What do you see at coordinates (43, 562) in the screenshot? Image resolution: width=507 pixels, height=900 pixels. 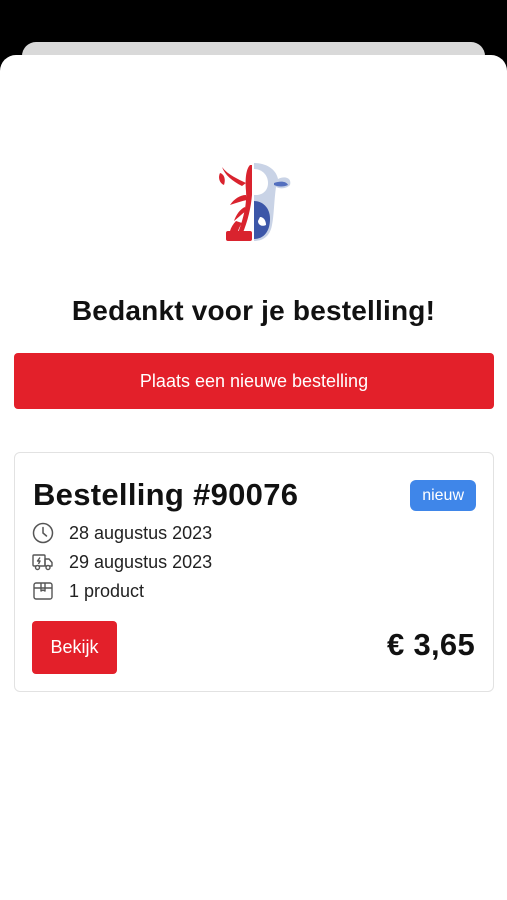 I see `delivery-truck-icon` at bounding box center [43, 562].